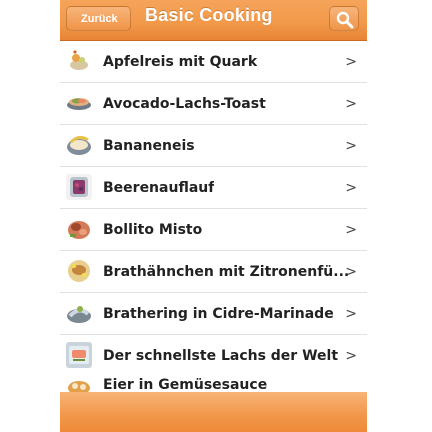 Image resolution: width=432 pixels, height=432 pixels. What do you see at coordinates (159, 188) in the screenshot?
I see `recipe-label: Beerenauflauf` at bounding box center [159, 188].